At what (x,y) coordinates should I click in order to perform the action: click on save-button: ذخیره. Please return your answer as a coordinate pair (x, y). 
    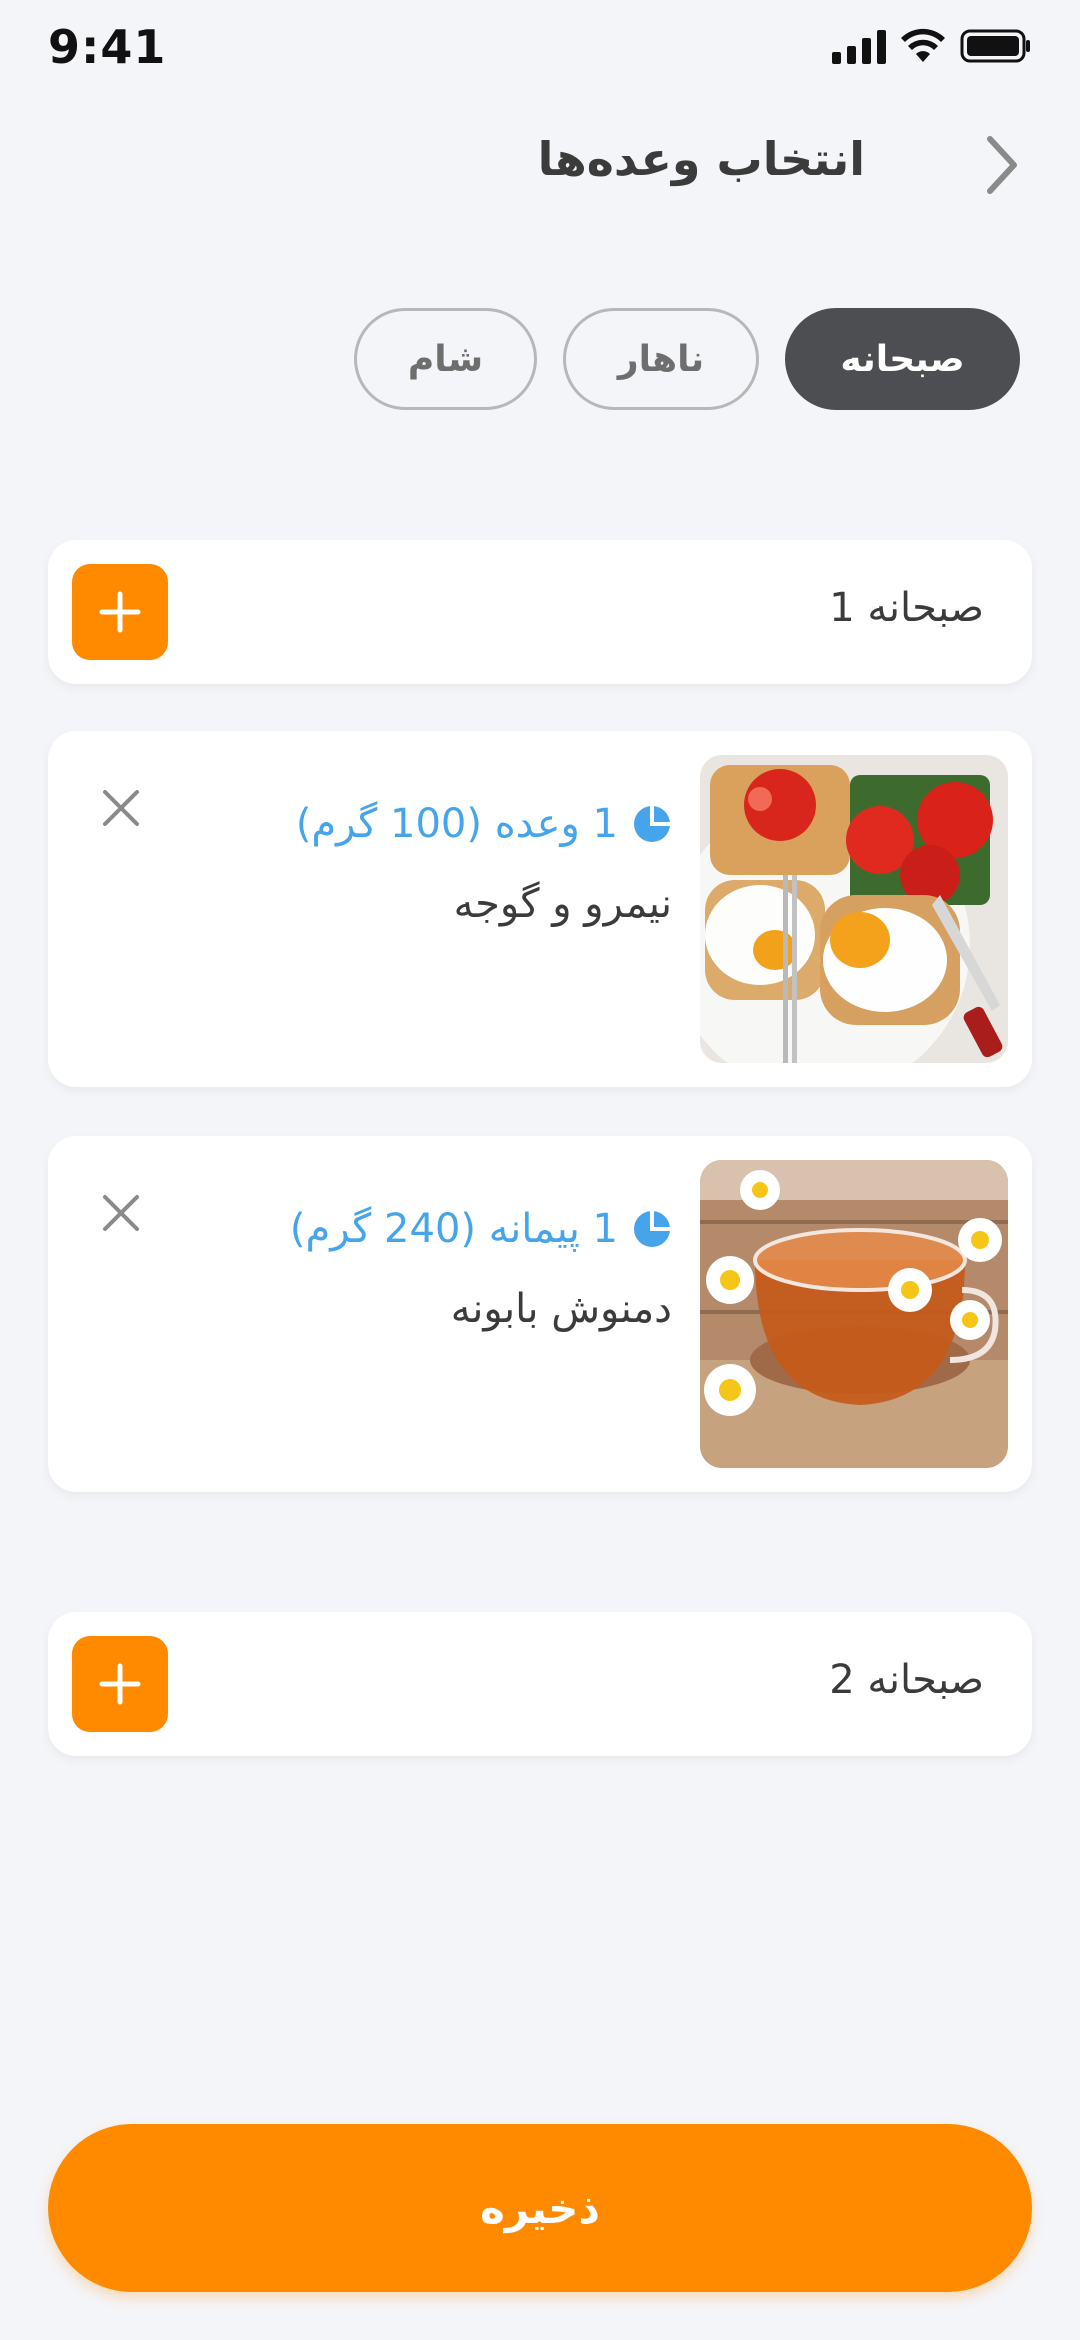
    Looking at the image, I should click on (540, 2208).